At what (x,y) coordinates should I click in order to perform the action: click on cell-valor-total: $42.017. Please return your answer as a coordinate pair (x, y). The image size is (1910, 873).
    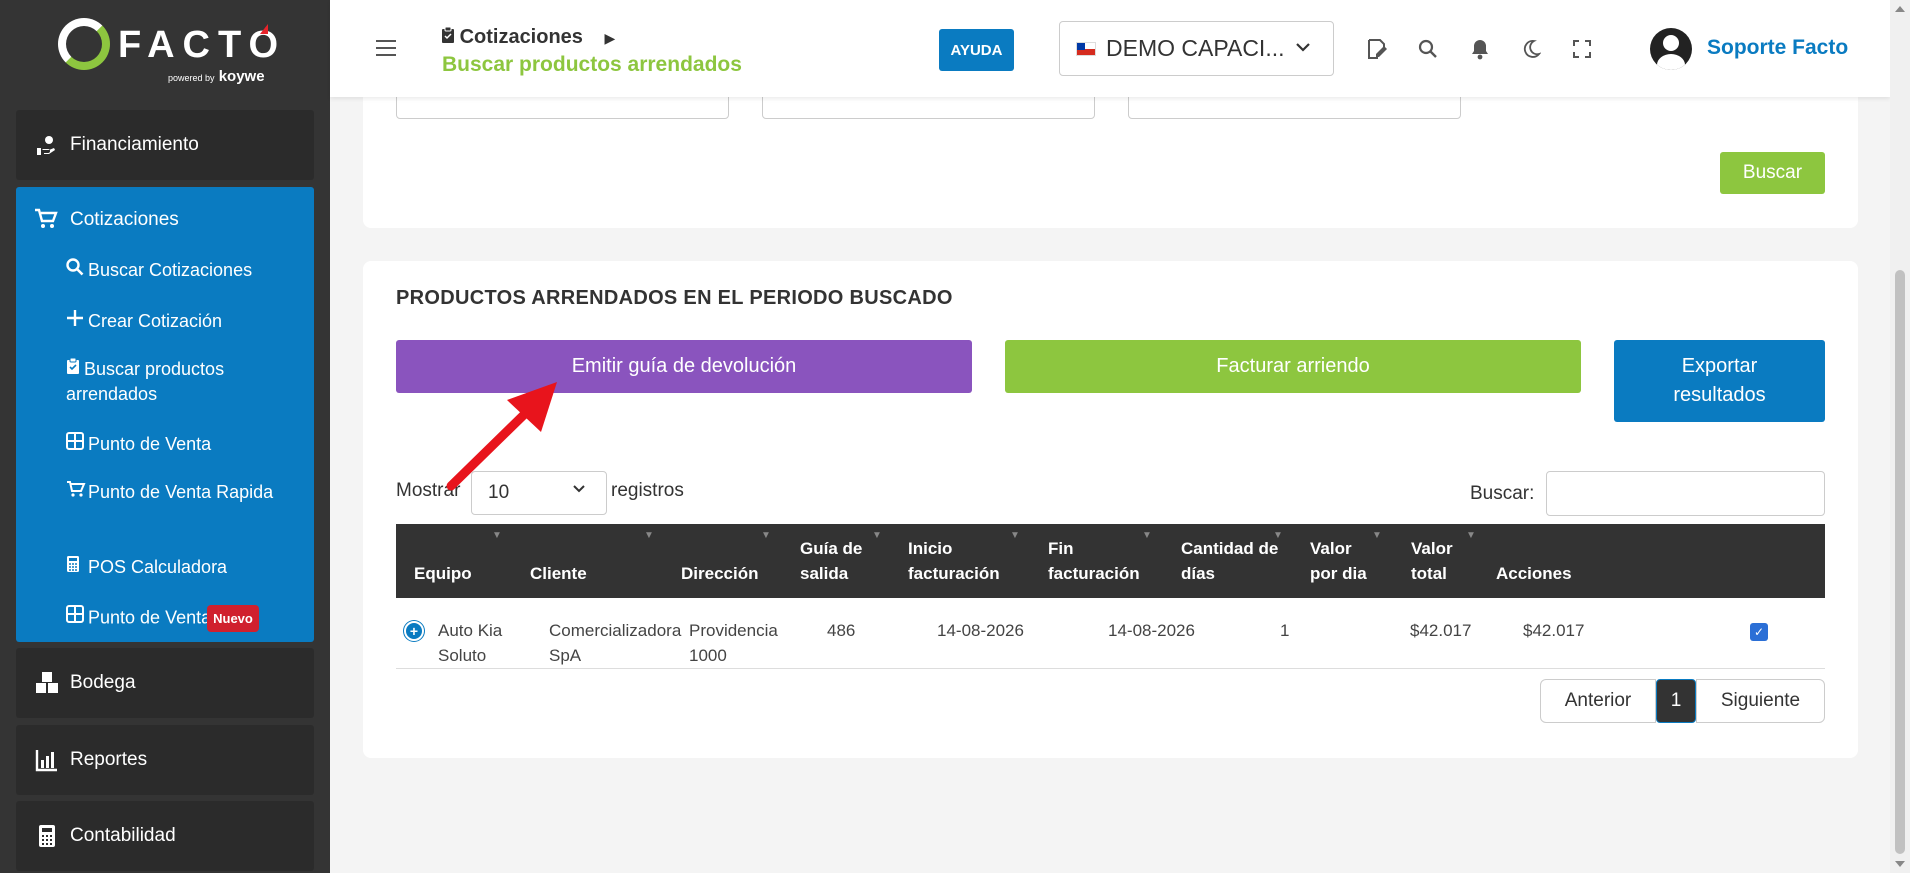
    Looking at the image, I should click on (1554, 630).